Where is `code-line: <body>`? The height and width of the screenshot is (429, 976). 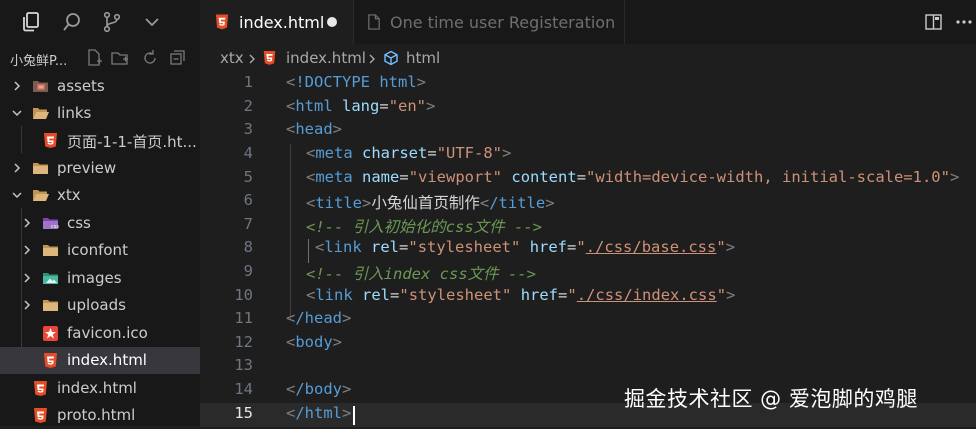
code-line: <body> is located at coordinates (314, 342).